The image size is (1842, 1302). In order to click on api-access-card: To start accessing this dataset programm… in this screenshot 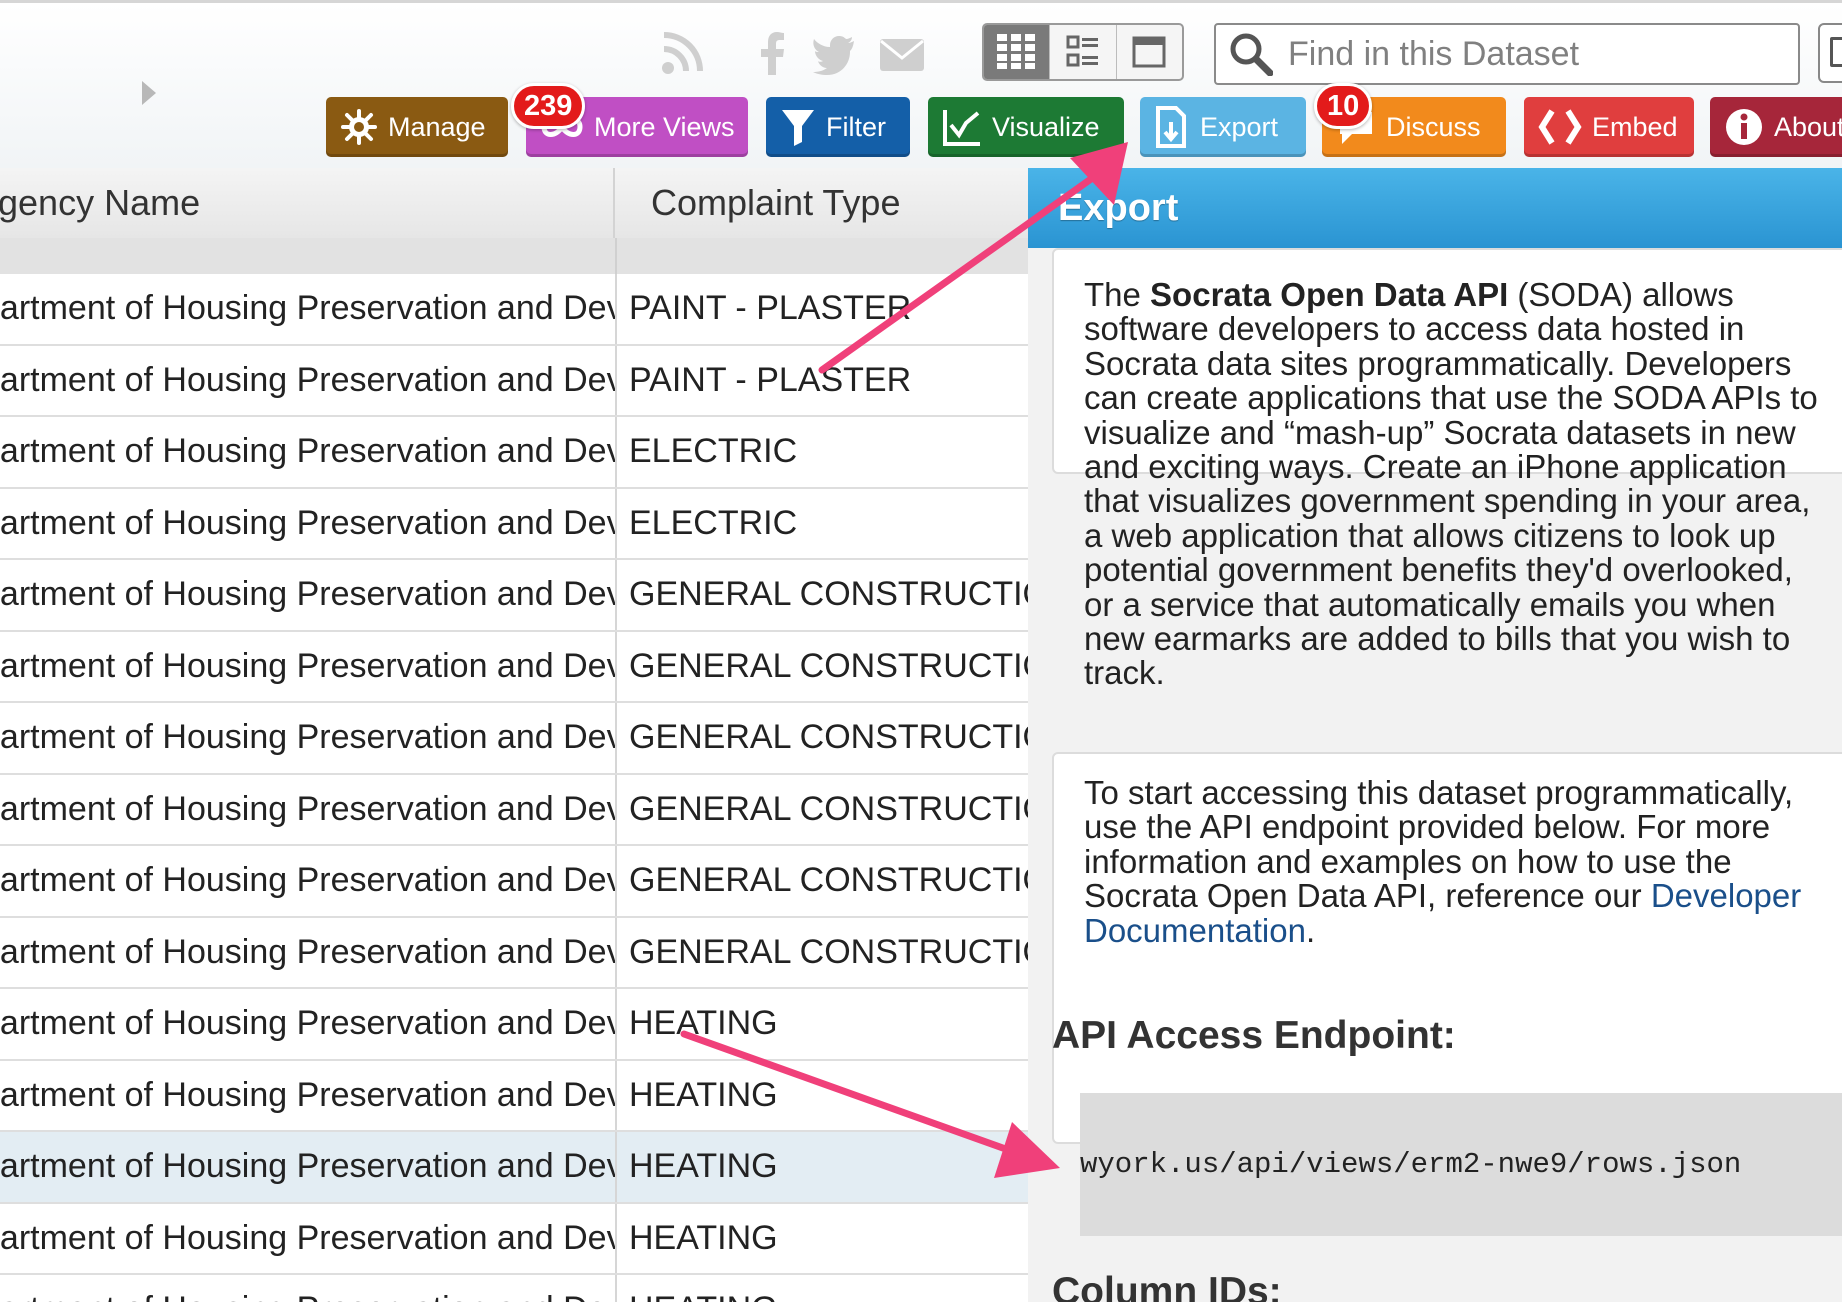, I will do `click(1447, 948)`.